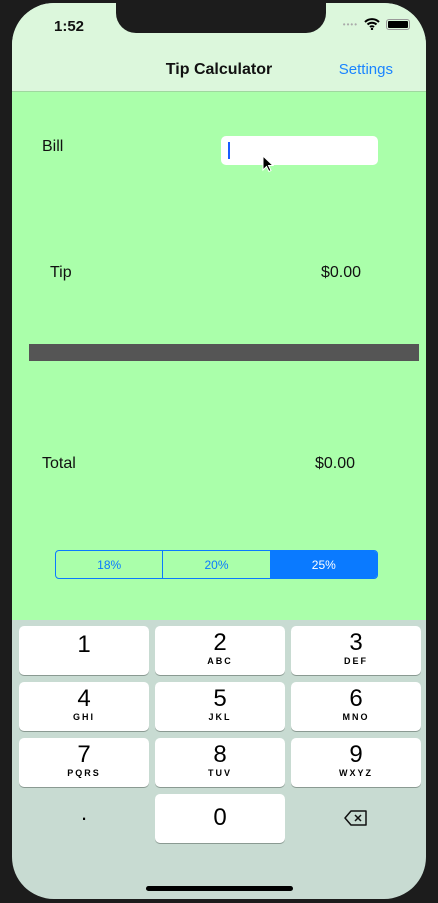  What do you see at coordinates (221, 18) in the screenshot?
I see `notch` at bounding box center [221, 18].